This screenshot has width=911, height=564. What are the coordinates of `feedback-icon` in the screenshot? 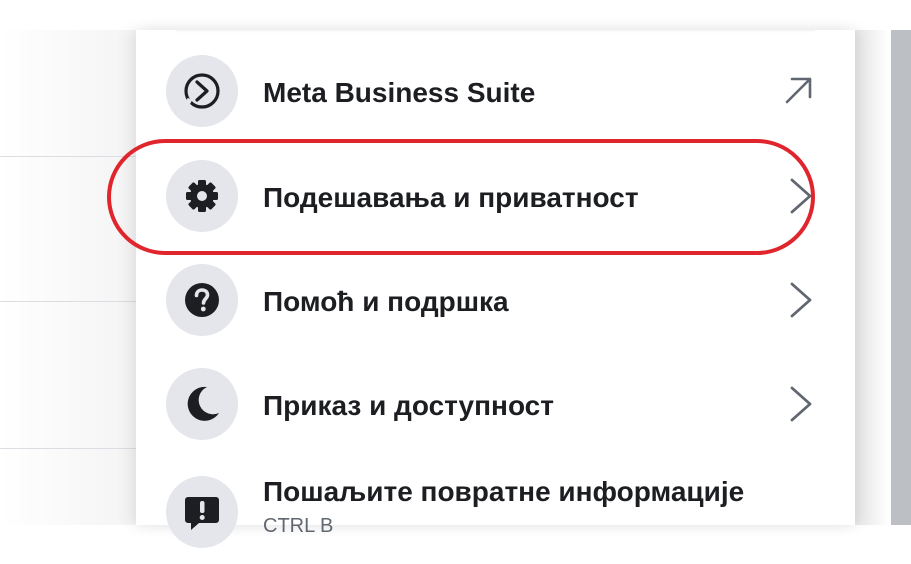 It's located at (202, 512).